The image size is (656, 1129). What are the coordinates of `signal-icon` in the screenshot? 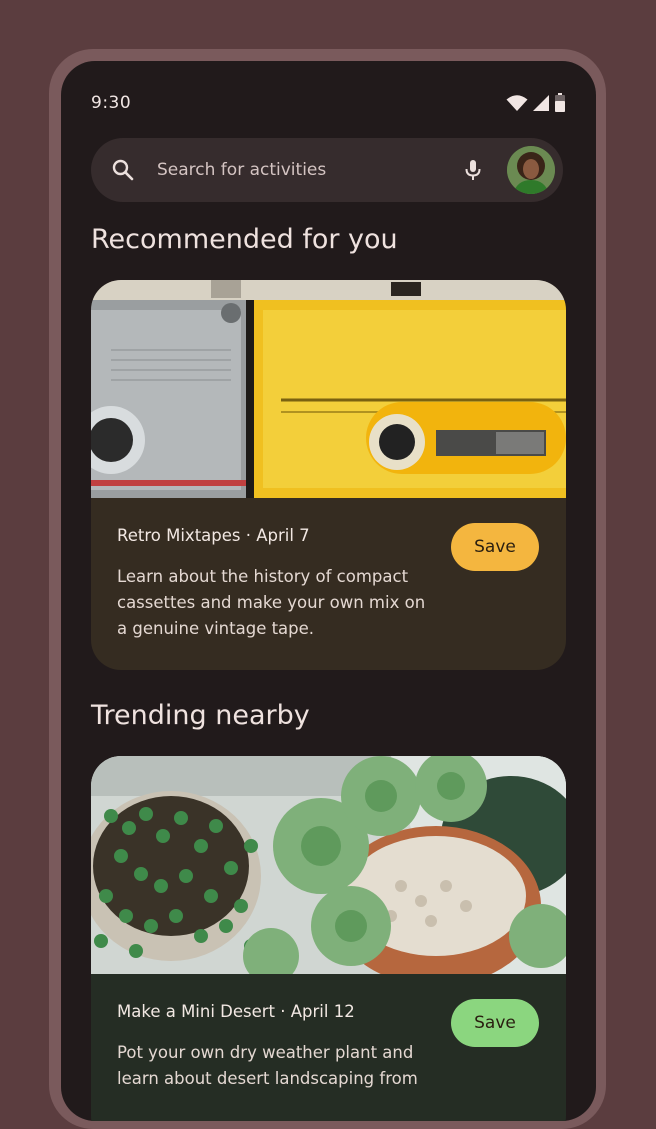 It's located at (541, 103).